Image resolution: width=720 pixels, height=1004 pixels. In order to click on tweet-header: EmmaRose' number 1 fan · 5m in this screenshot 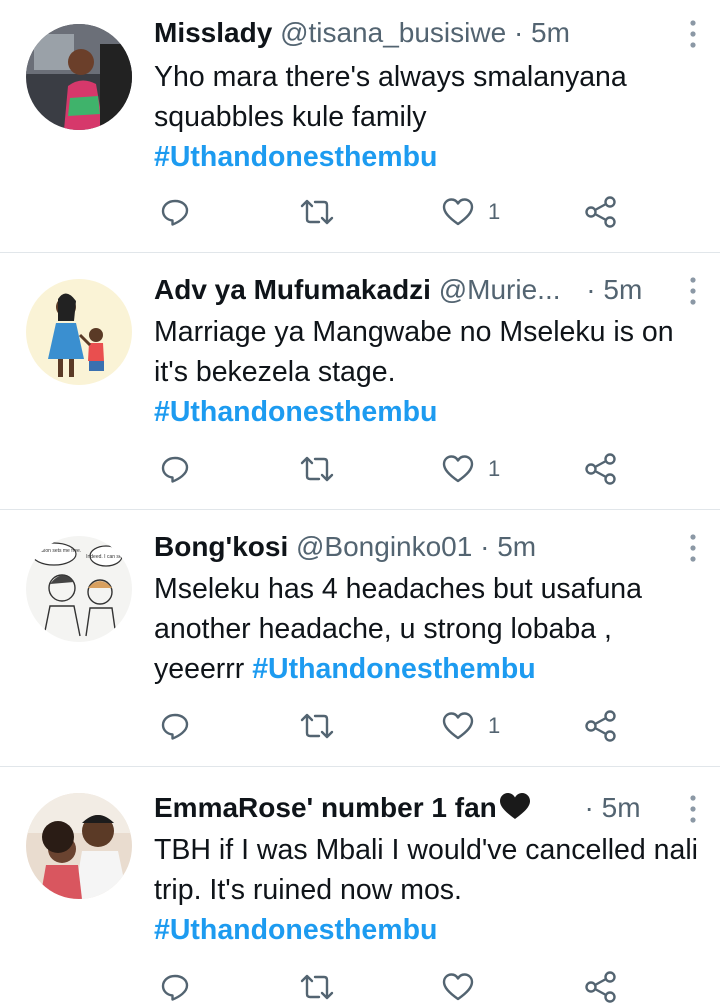, I will do `click(397, 809)`.